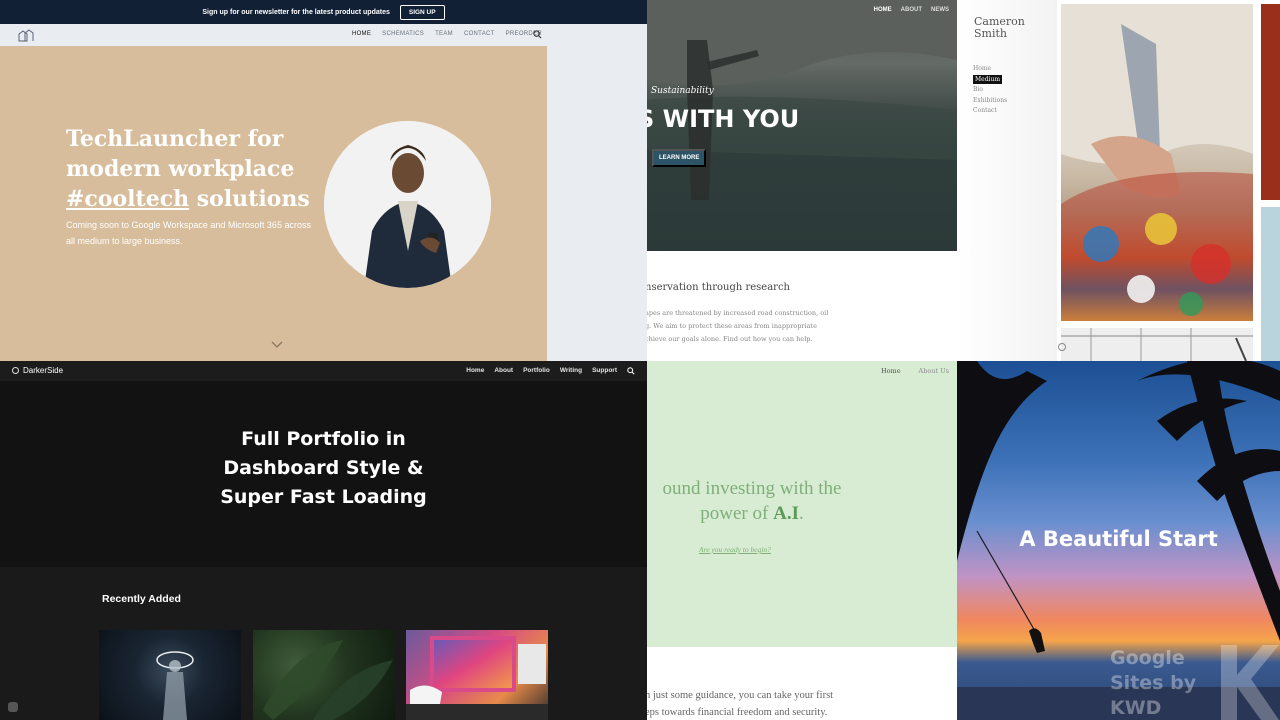 This screenshot has width=1280, height=720. What do you see at coordinates (682, 91) in the screenshot?
I see `hero-kicker: Sustainability` at bounding box center [682, 91].